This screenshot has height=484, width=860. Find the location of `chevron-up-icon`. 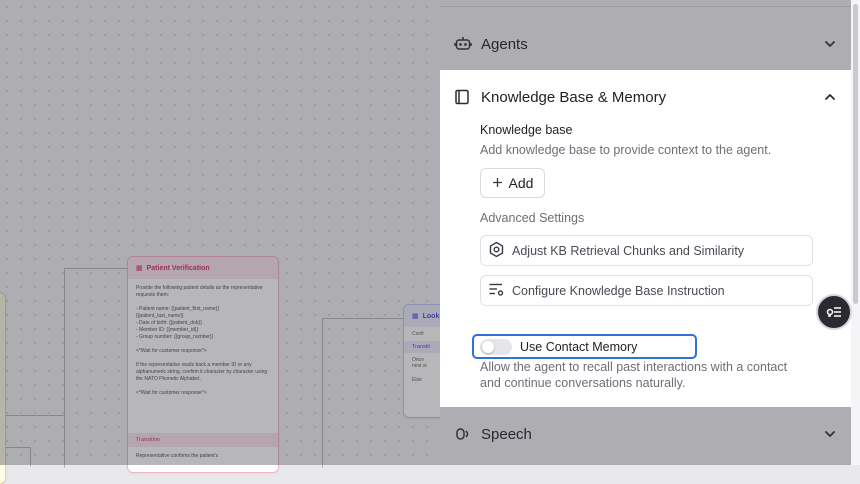

chevron-up-icon is located at coordinates (830, 97).